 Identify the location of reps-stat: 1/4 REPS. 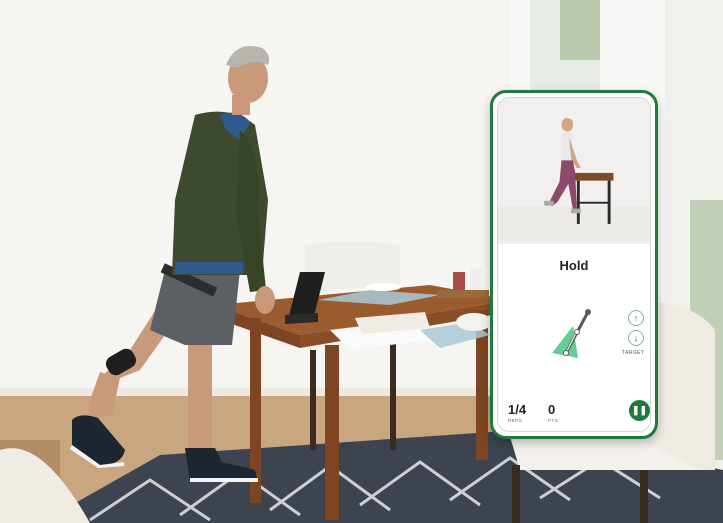
(517, 412).